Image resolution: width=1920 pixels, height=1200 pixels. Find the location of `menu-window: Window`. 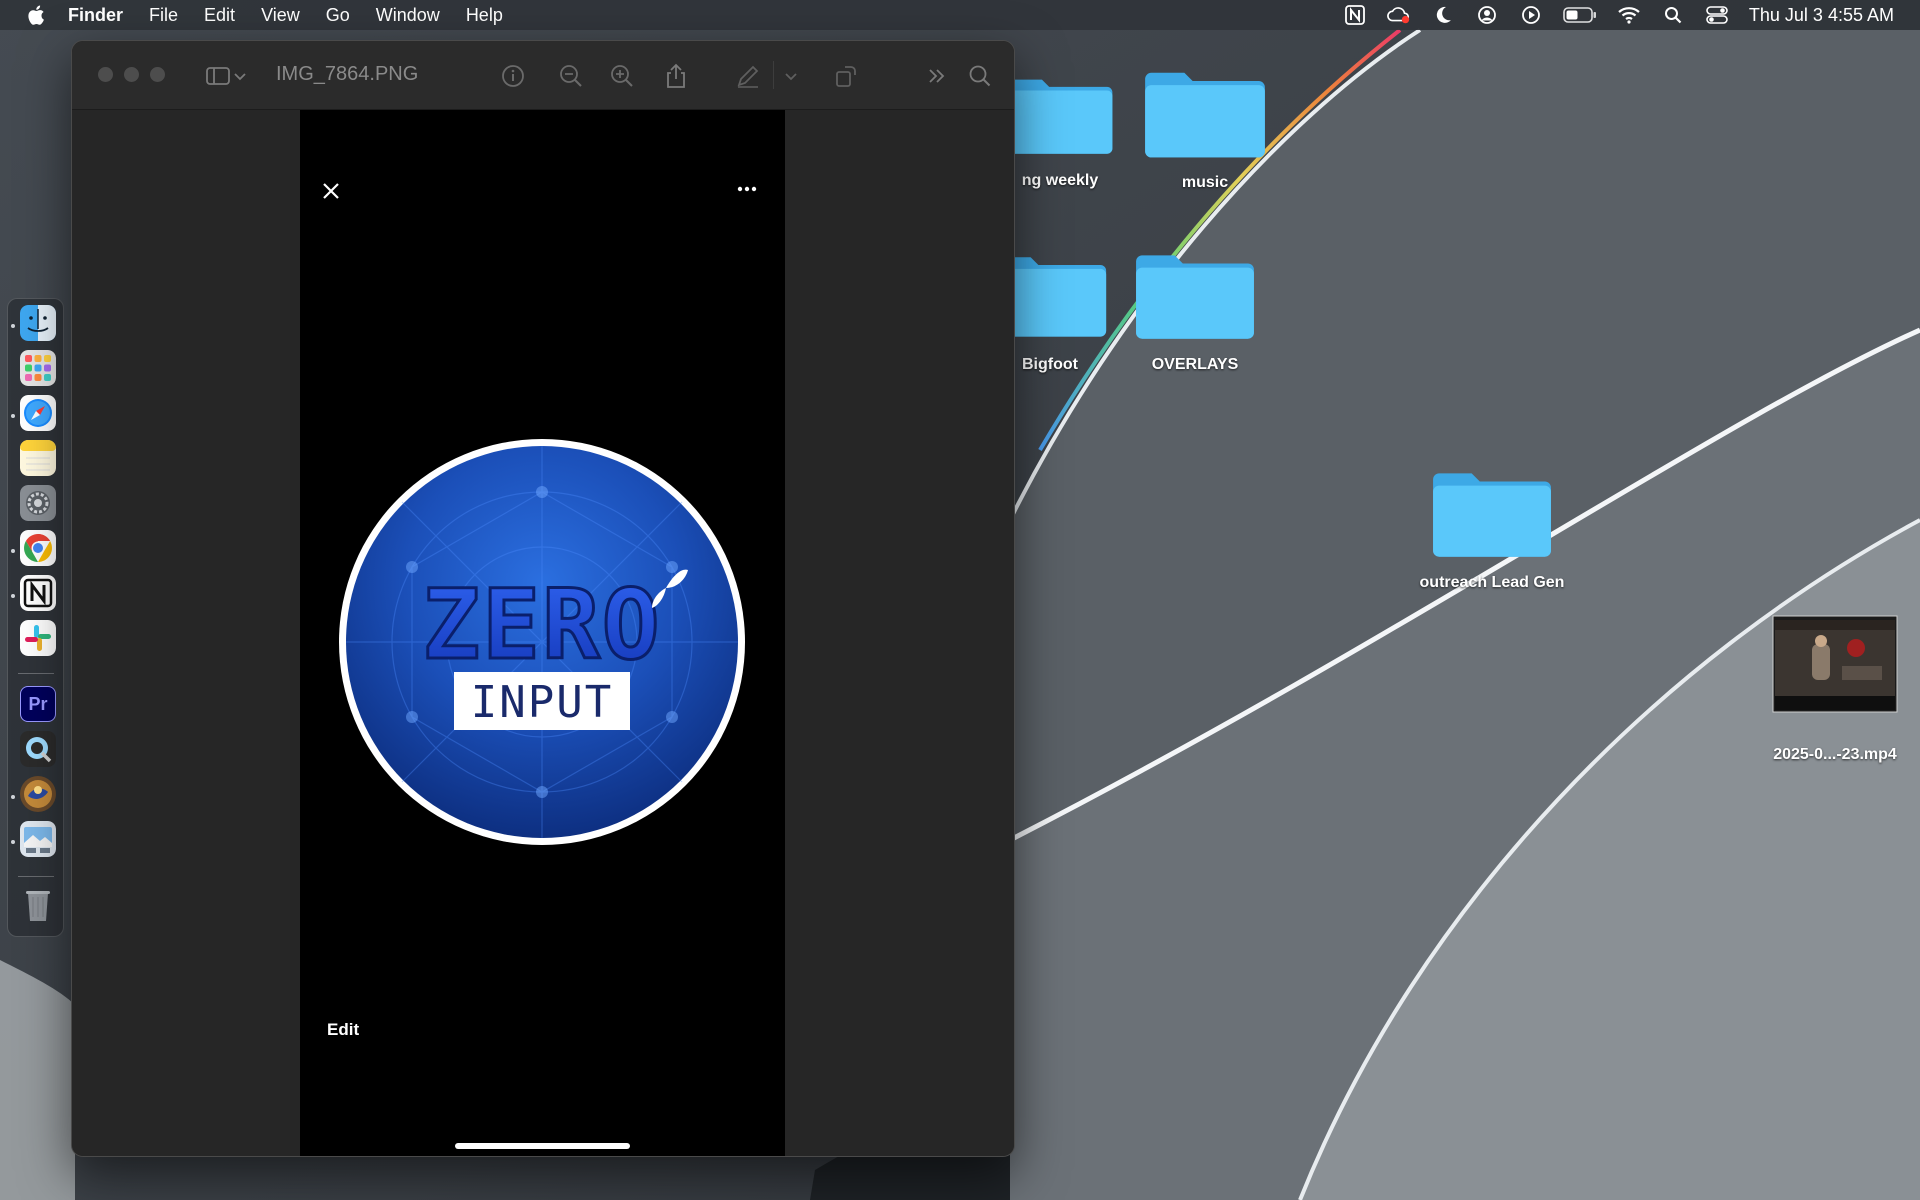

menu-window: Window is located at coordinates (408, 15).